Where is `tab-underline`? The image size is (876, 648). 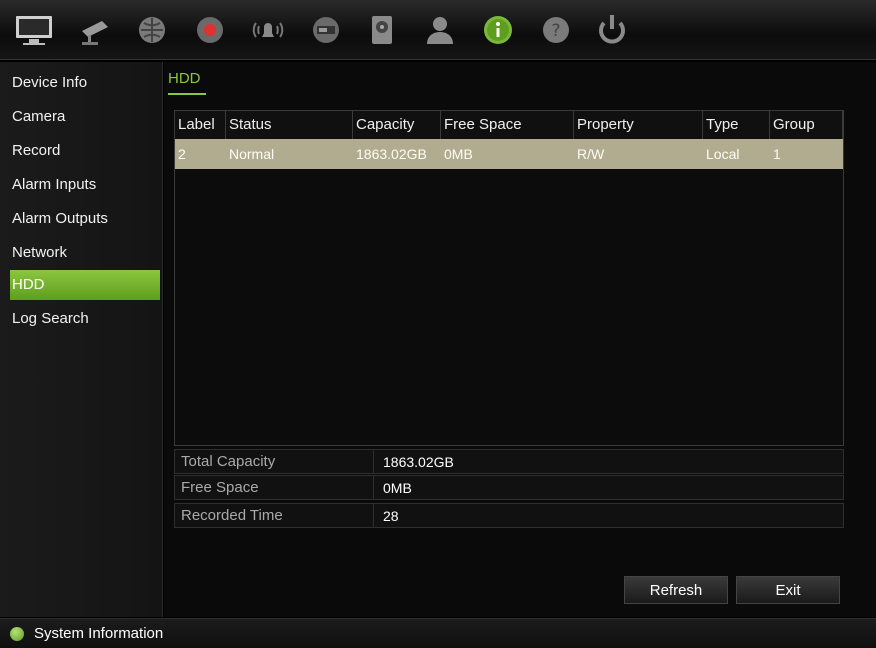
tab-underline is located at coordinates (187, 94).